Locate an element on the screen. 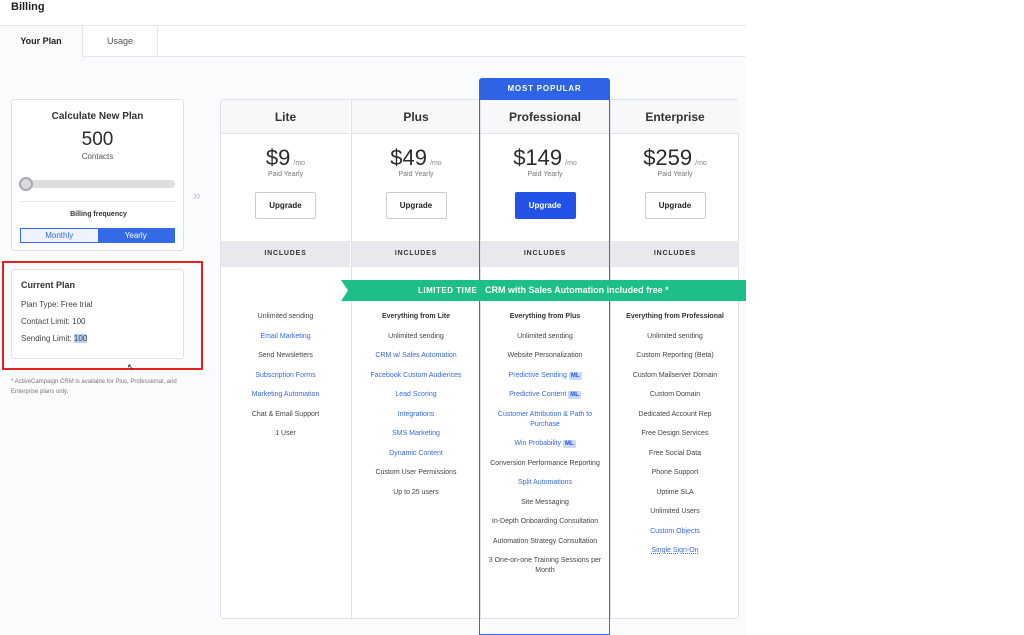  contacts-slider-track is located at coordinates (98, 184).